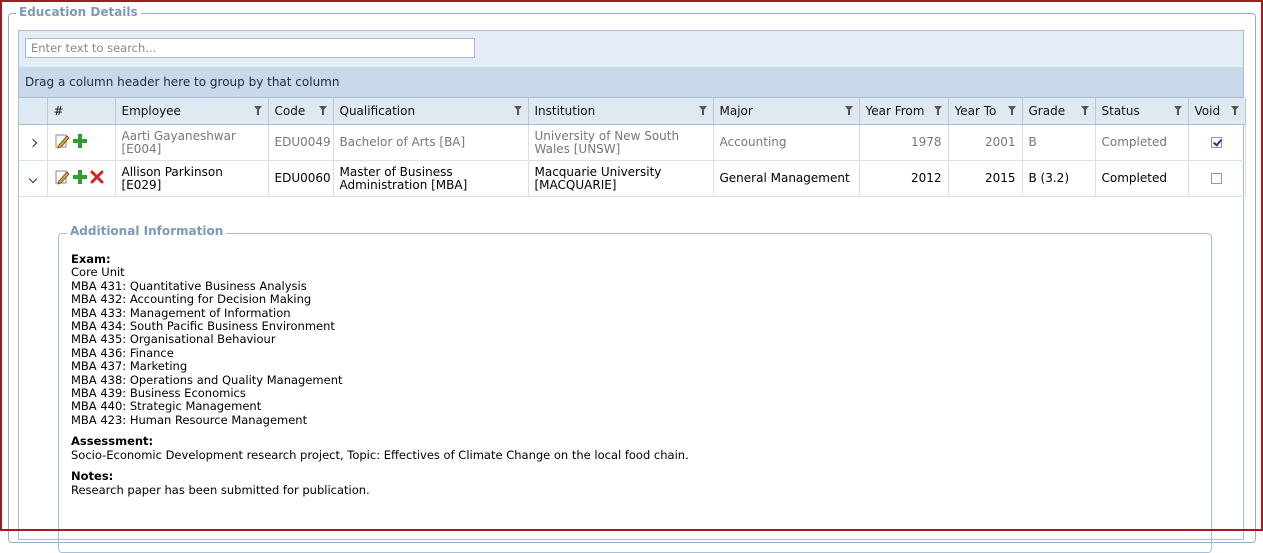 This screenshot has height=553, width=1263. What do you see at coordinates (786, 142) in the screenshot?
I see `major-cell: Accounting` at bounding box center [786, 142].